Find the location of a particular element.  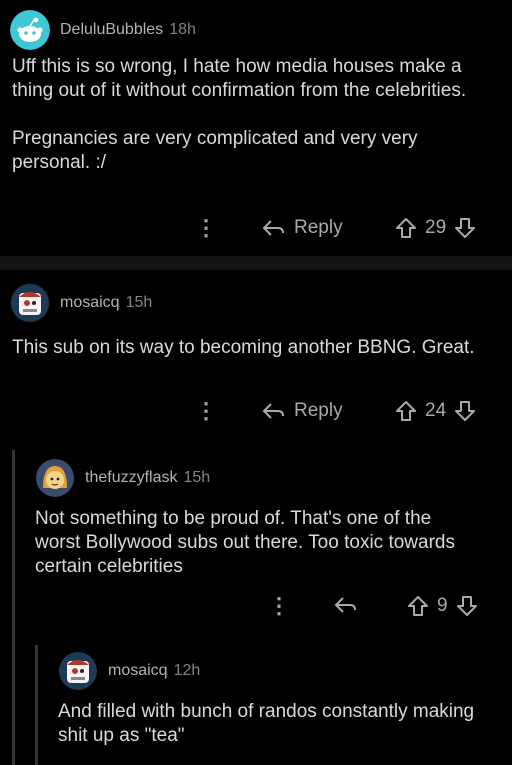

vote-controls: 29 is located at coordinates (435, 228).